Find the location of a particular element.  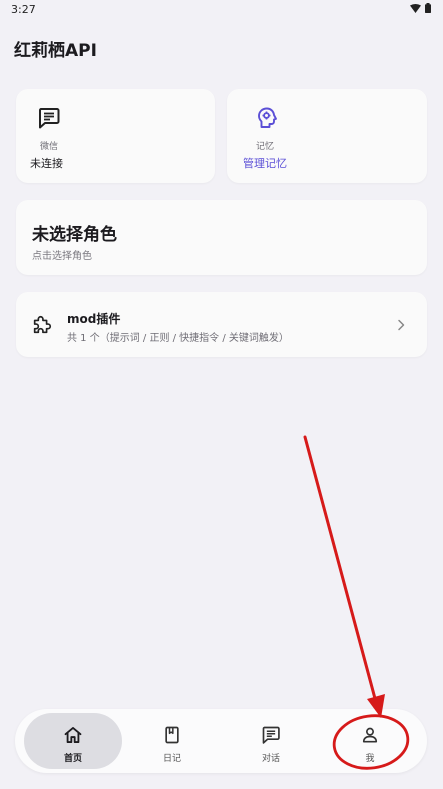

role-subtitle: 点击选择角色 is located at coordinates (62, 256).